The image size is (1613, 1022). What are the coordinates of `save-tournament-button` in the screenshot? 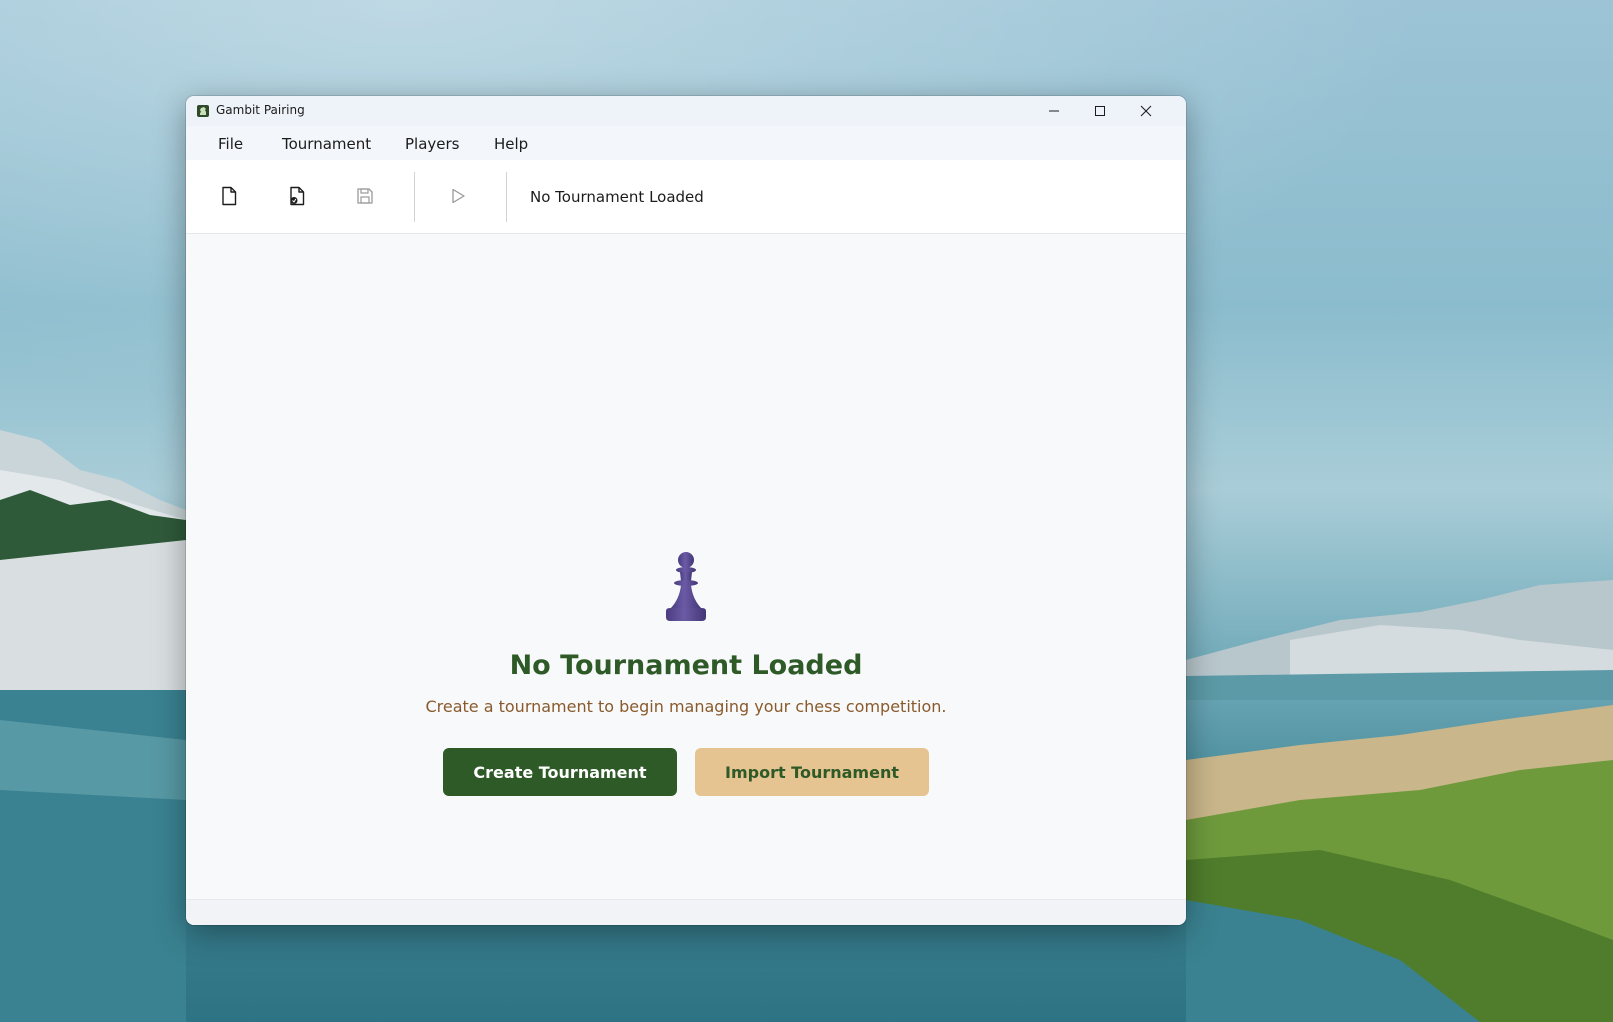 It's located at (365, 196).